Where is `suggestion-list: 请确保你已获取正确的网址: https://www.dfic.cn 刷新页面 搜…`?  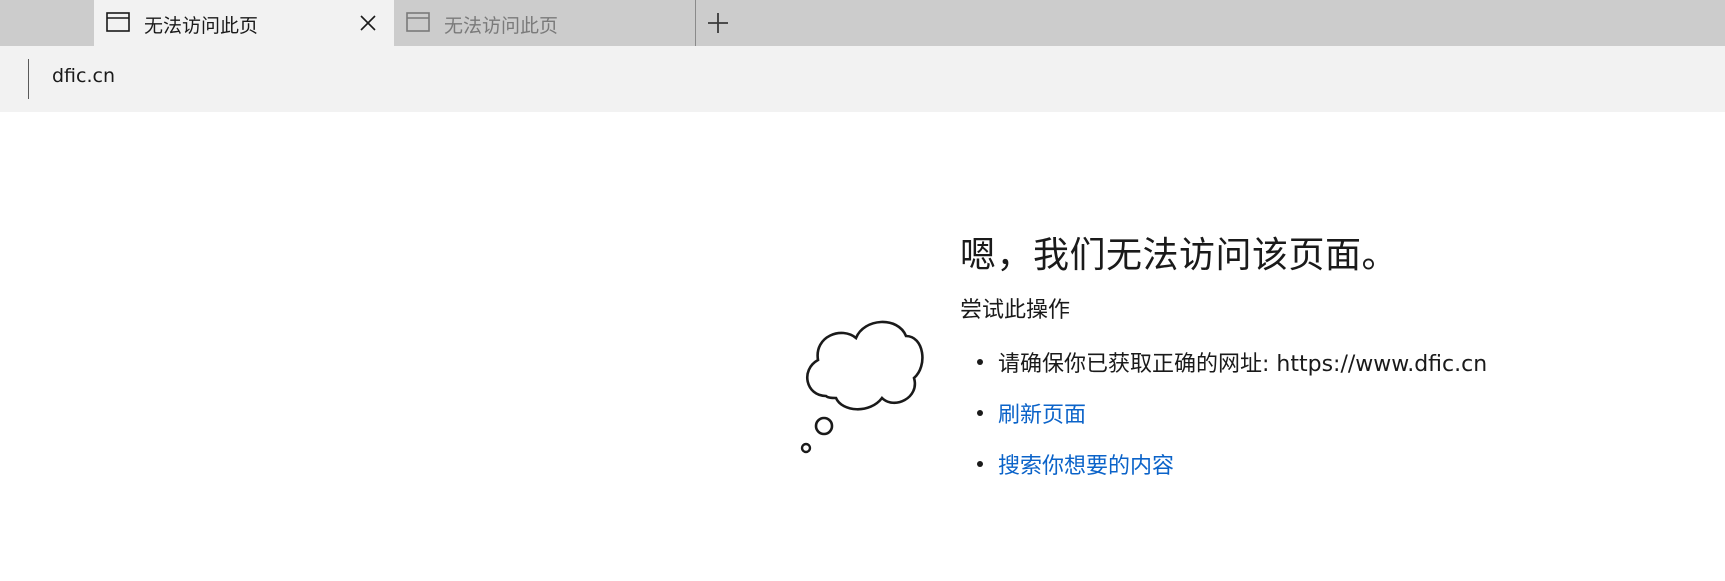 suggestion-list: 请确保你已获取正确的网址: https://www.dfic.cn 刷新页面 搜… is located at coordinates (1223, 420).